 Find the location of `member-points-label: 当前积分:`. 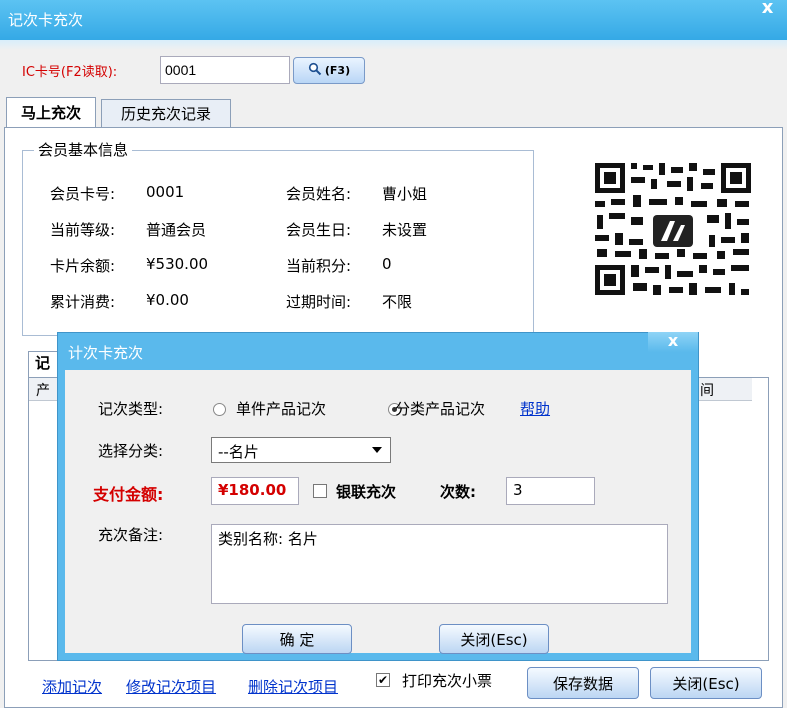

member-points-label: 当前积分: is located at coordinates (319, 266).